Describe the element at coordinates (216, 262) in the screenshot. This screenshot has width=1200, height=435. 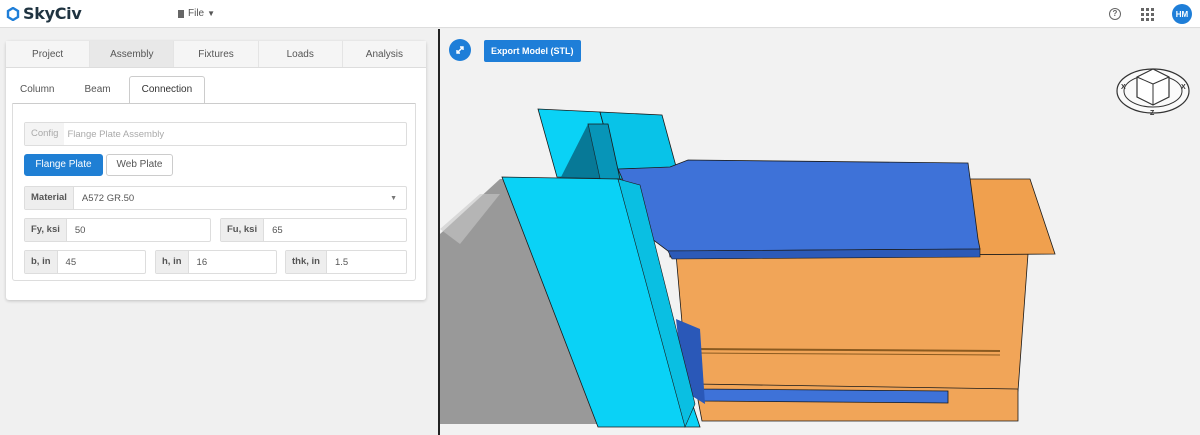
I see `h-input: h, in 16` at that location.